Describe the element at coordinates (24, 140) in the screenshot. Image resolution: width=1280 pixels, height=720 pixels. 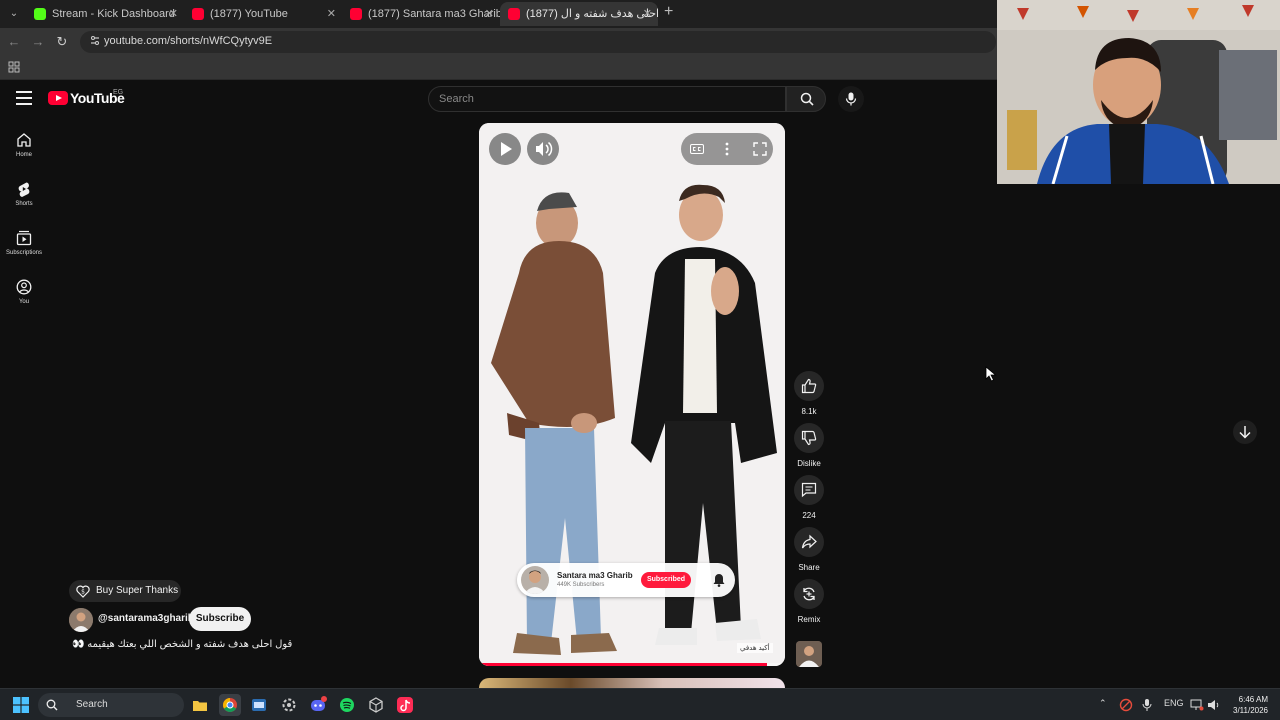
I see `home-icon` at that location.